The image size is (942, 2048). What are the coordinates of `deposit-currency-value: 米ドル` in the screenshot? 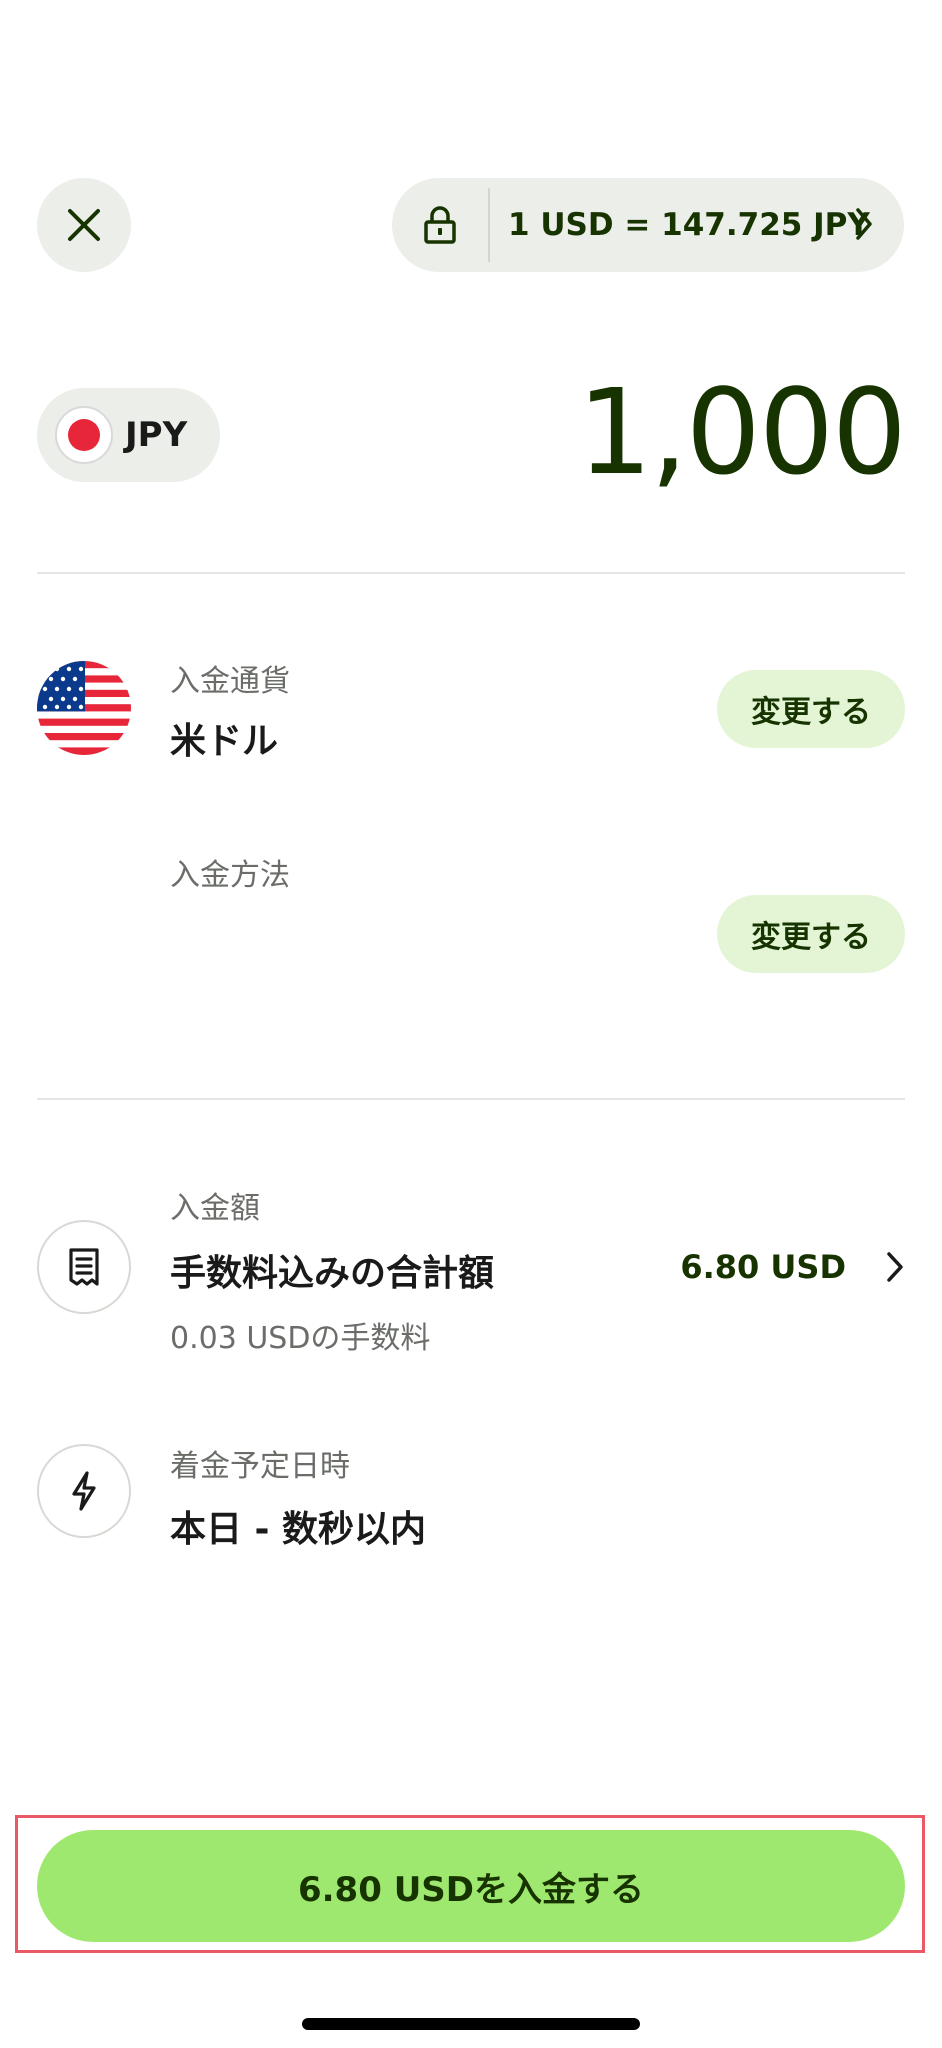 It's located at (224, 741).